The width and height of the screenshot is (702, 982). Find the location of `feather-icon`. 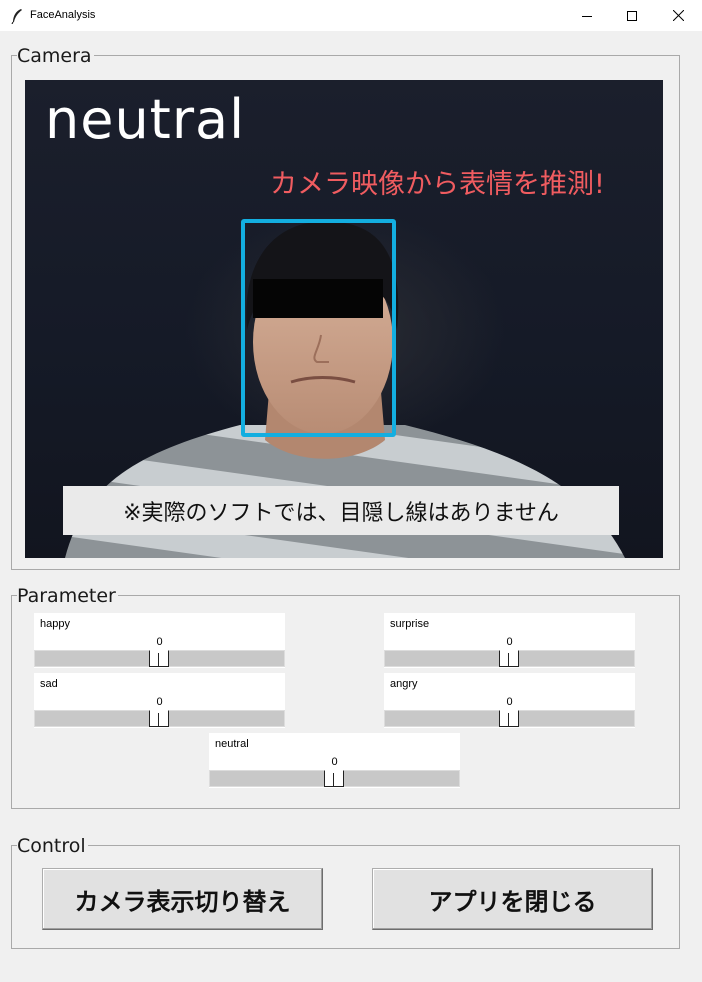

feather-icon is located at coordinates (16, 16).